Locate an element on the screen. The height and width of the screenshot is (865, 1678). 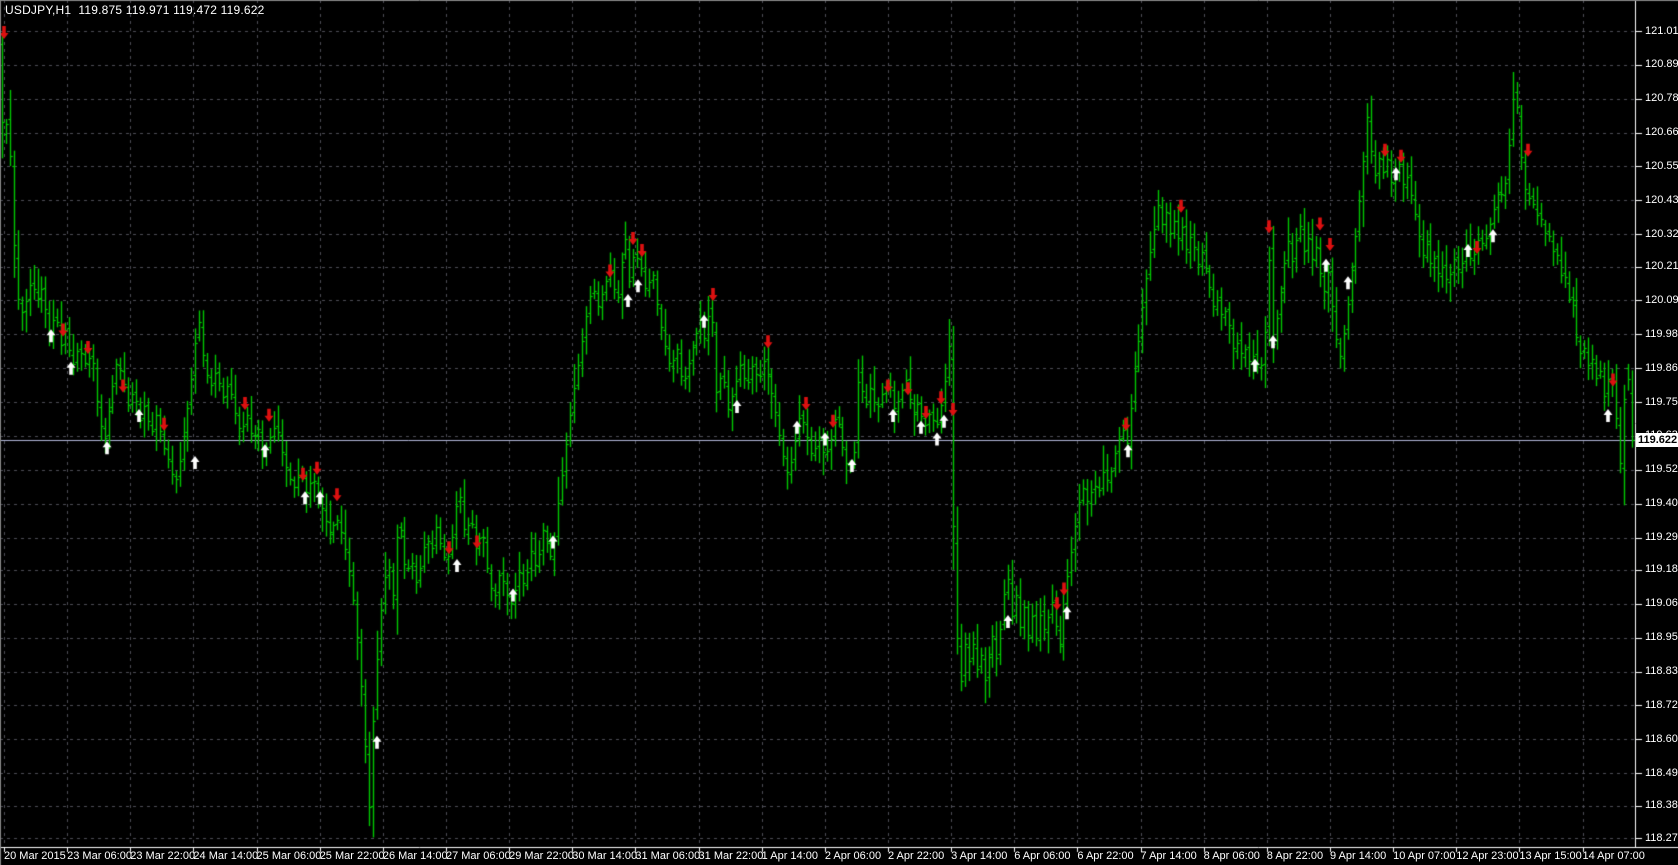
x-axis-label: 2 Apr 06:00 is located at coordinates (853, 856).